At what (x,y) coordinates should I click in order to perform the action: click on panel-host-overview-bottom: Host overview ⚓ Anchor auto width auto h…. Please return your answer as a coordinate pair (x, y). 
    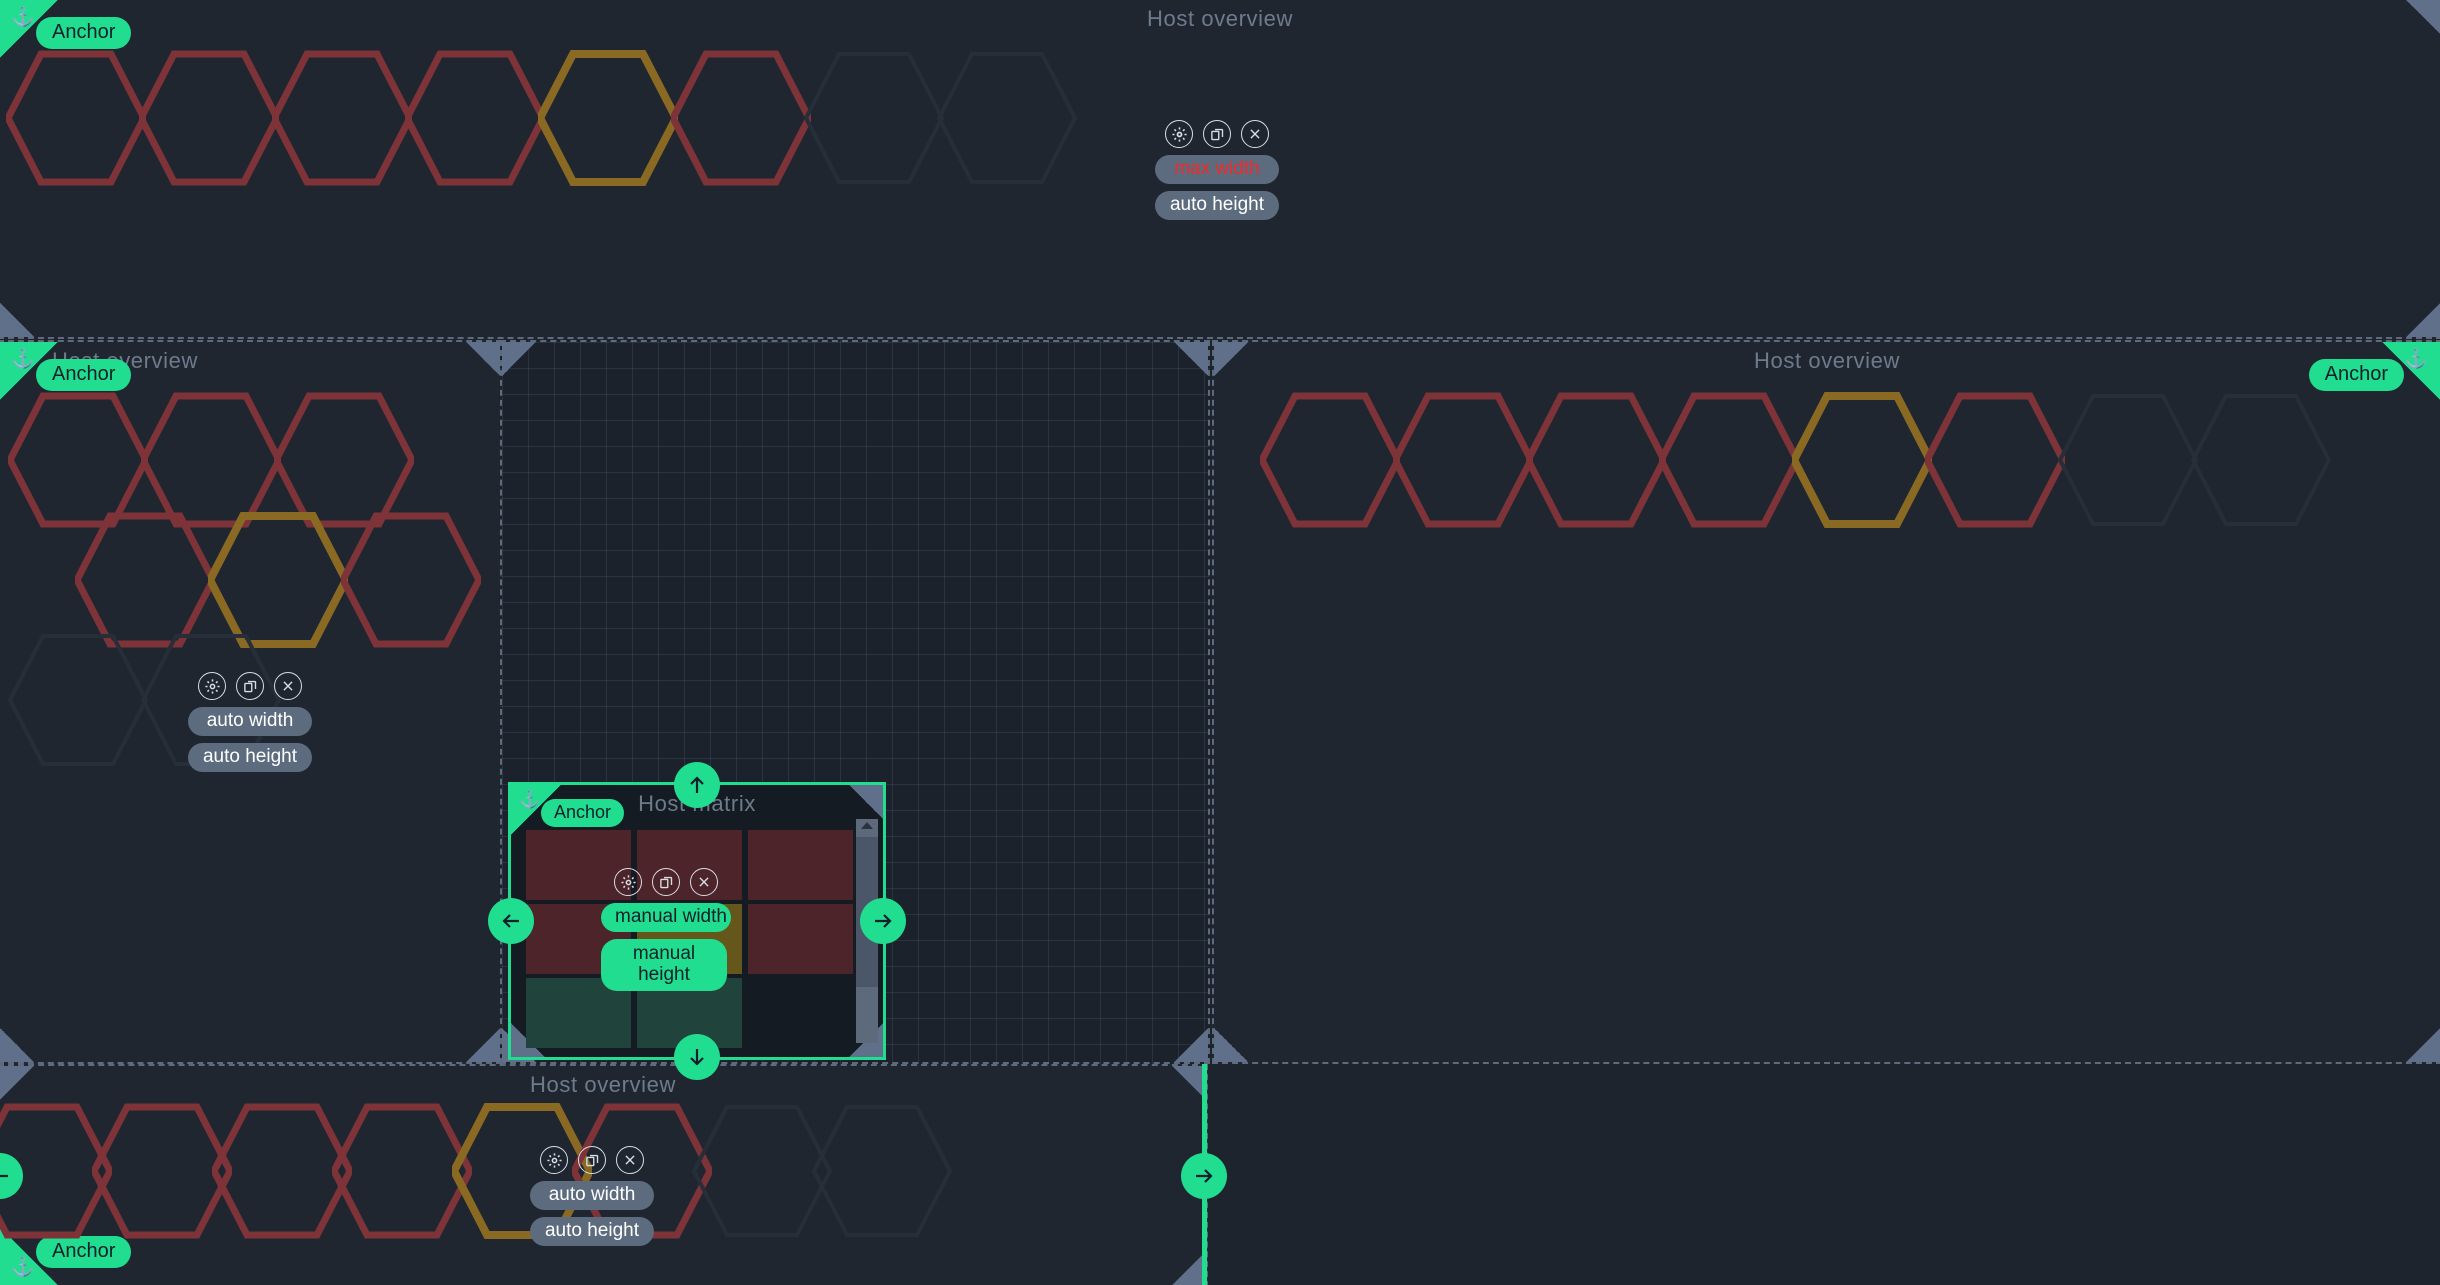
    Looking at the image, I should click on (604, 1174).